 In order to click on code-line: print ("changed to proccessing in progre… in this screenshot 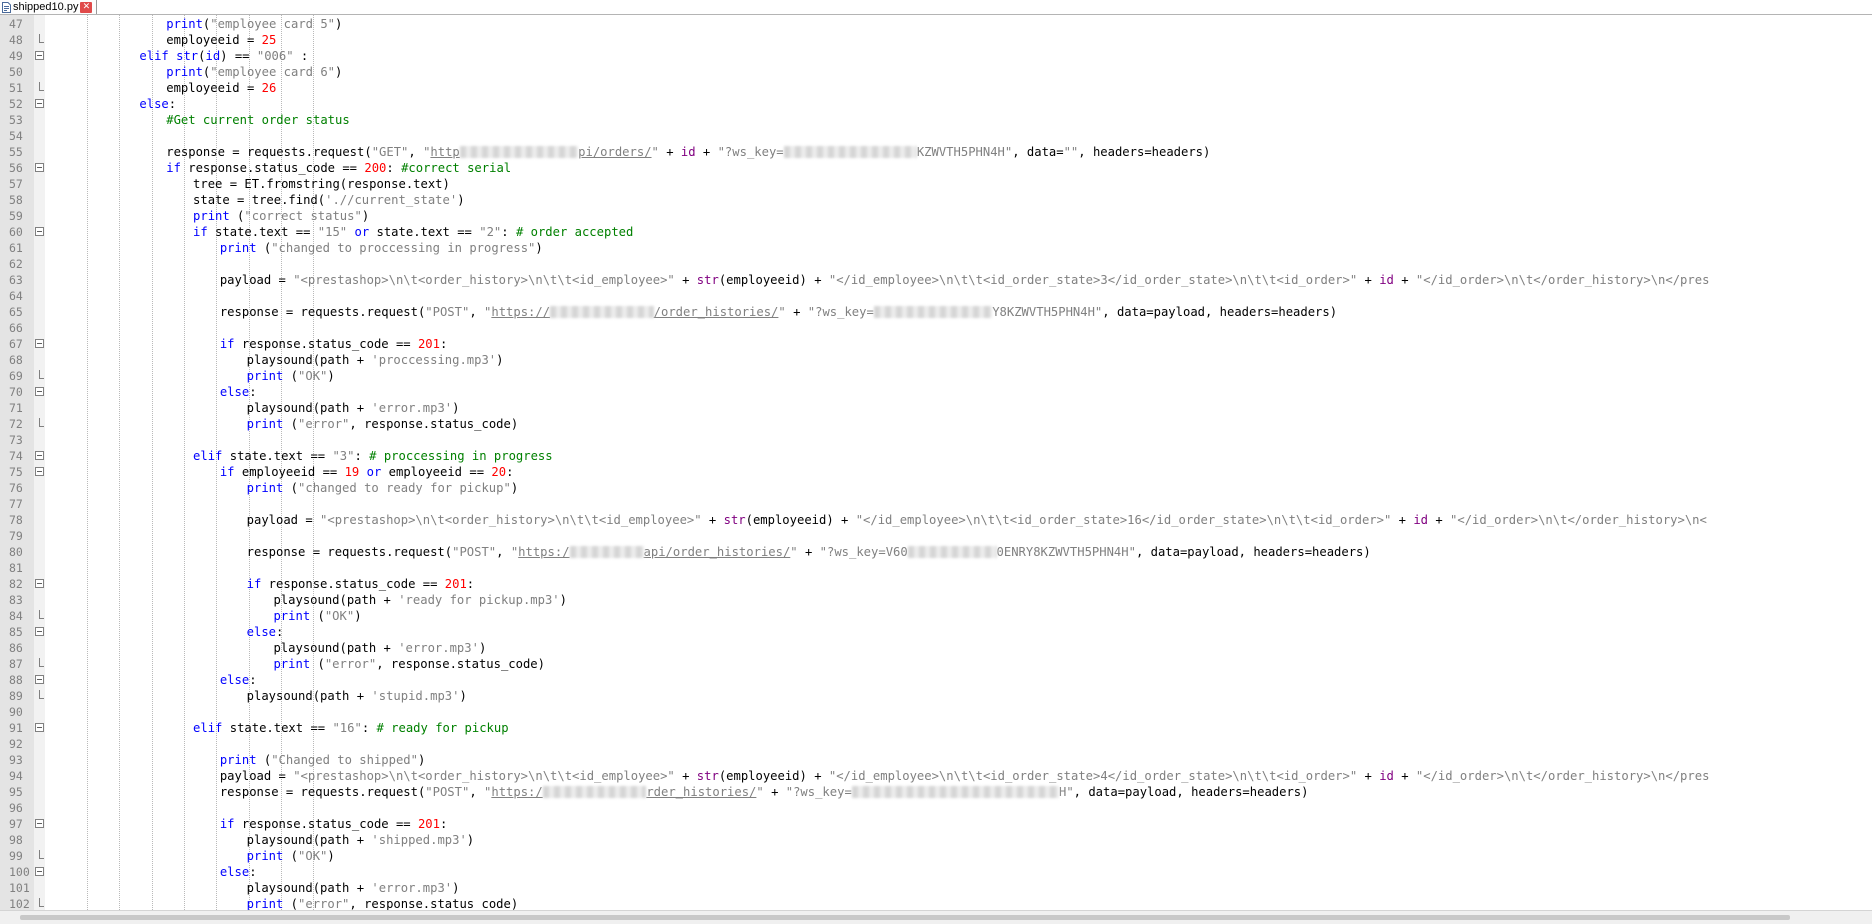, I will do `click(381, 248)`.